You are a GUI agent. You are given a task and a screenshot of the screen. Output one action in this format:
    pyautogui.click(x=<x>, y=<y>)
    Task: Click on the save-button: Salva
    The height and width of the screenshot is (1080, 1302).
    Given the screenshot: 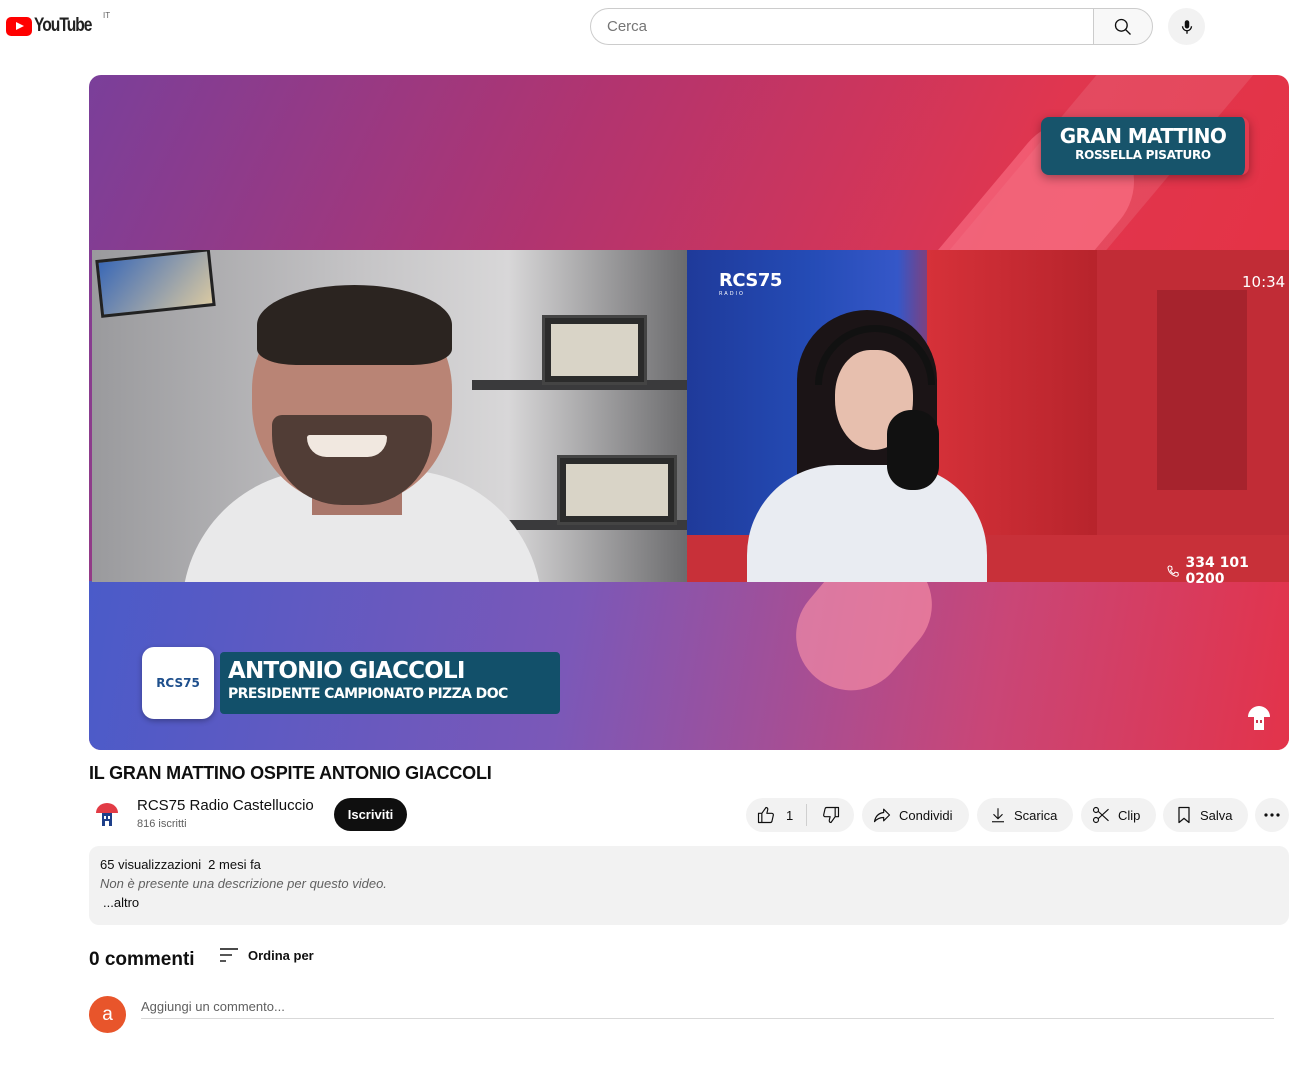 What is the action you would take?
    pyautogui.click(x=1205, y=815)
    